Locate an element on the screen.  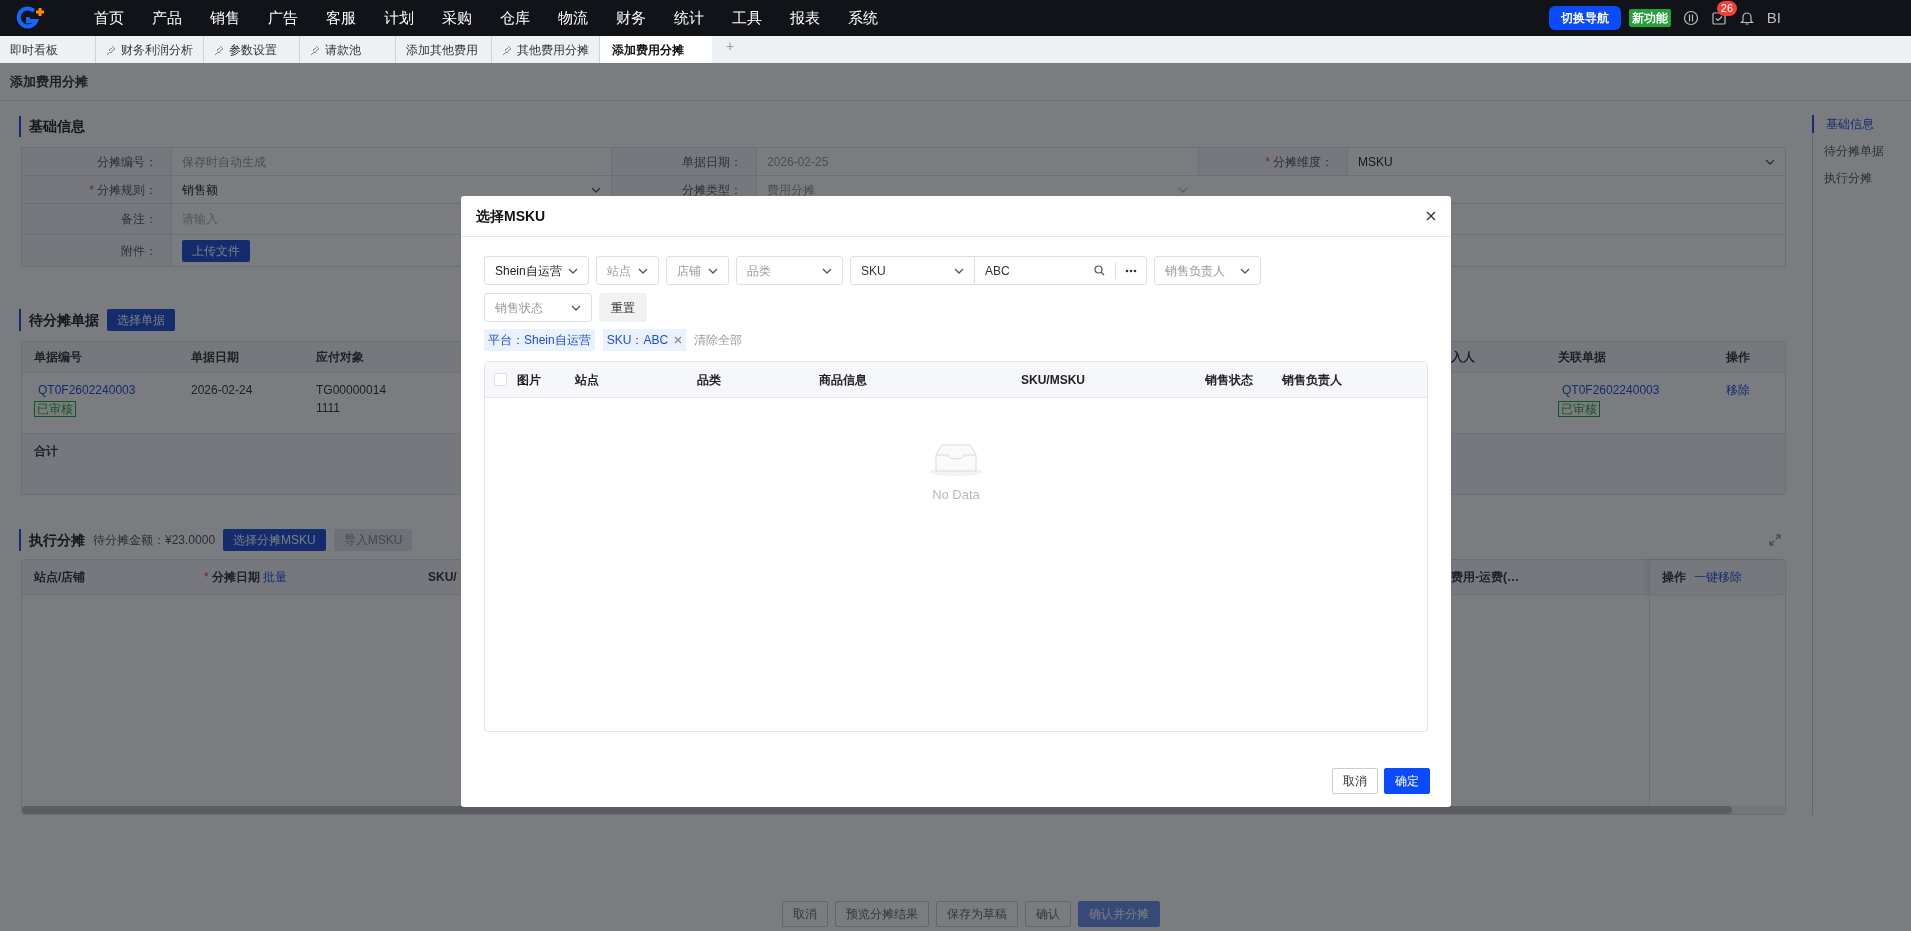
column-header: 销售负责人 is located at coordinates (1312, 380).